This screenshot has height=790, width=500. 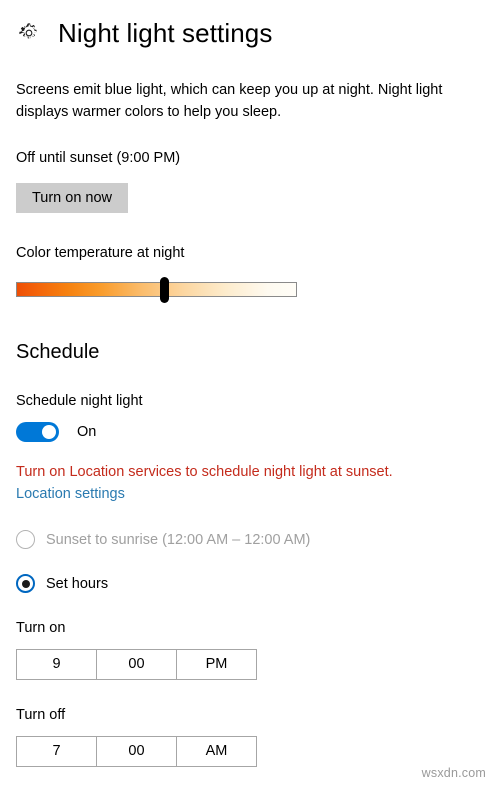 I want to click on turn-on-label: Turn on, so click(x=41, y=628).